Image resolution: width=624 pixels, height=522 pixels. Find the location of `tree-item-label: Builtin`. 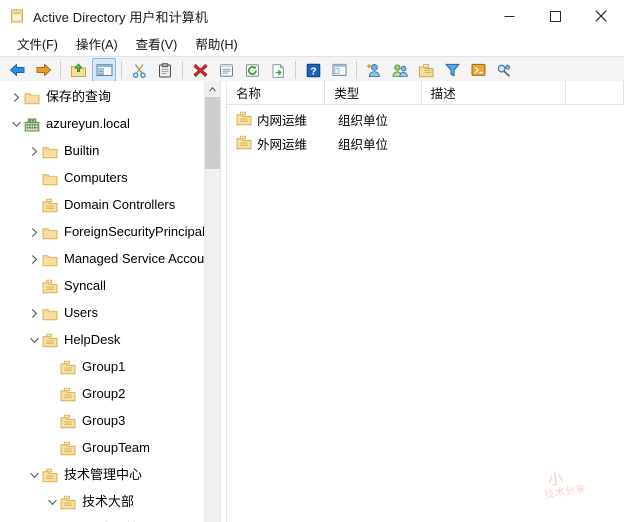

tree-item-label: Builtin is located at coordinates (82, 150).